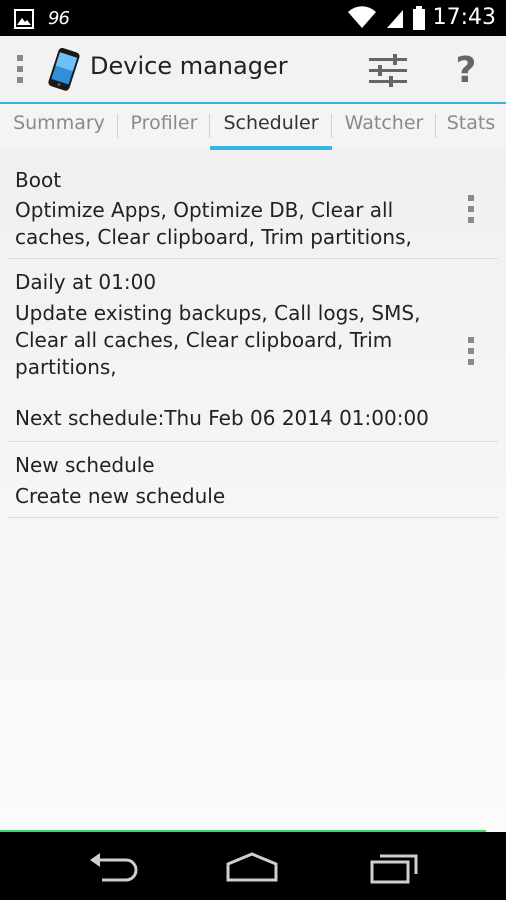 This screenshot has height=900, width=506. What do you see at coordinates (418, 18) in the screenshot?
I see `battery-icon` at bounding box center [418, 18].